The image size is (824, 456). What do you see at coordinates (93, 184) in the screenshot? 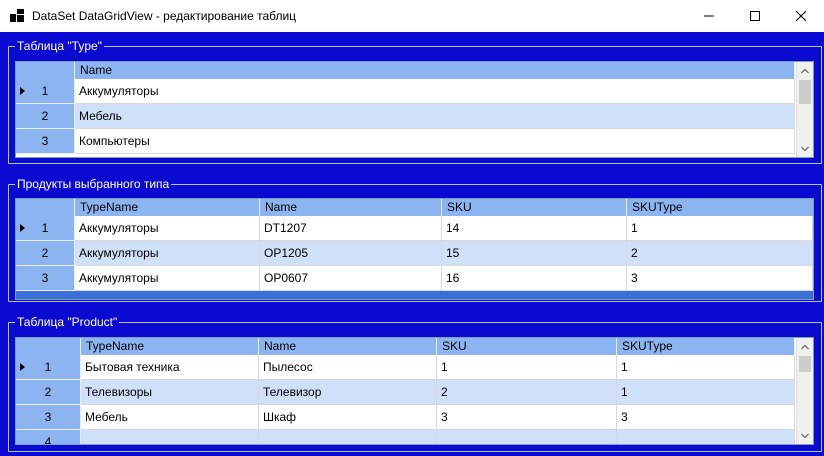
I see `selected-products-group-label: Продукты выбранного типа` at bounding box center [93, 184].